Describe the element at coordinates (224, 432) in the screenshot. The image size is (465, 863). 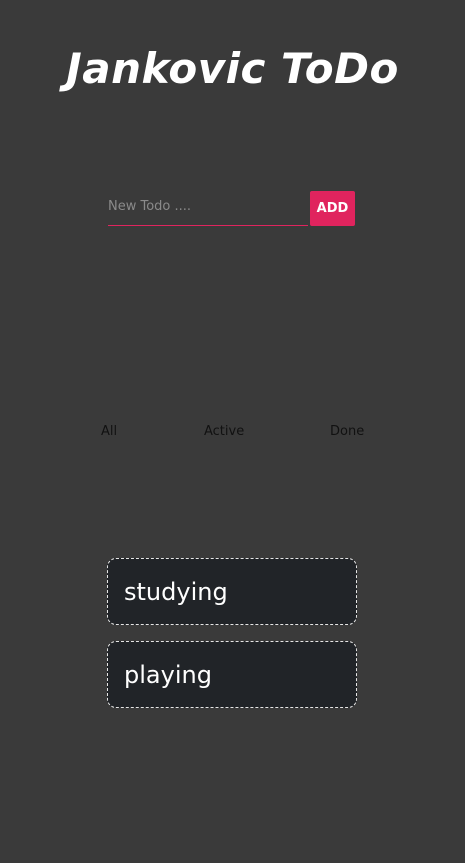
I see `filter-tab-active: Active` at that location.